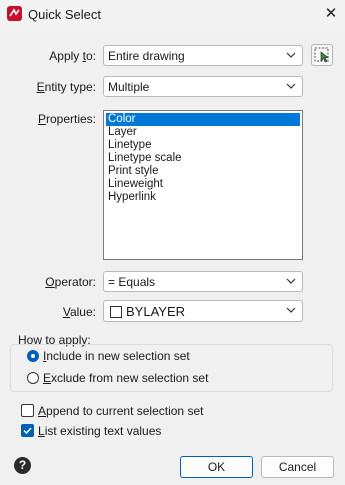  What do you see at coordinates (203, 158) in the screenshot?
I see `list-item: Linetype scale` at bounding box center [203, 158].